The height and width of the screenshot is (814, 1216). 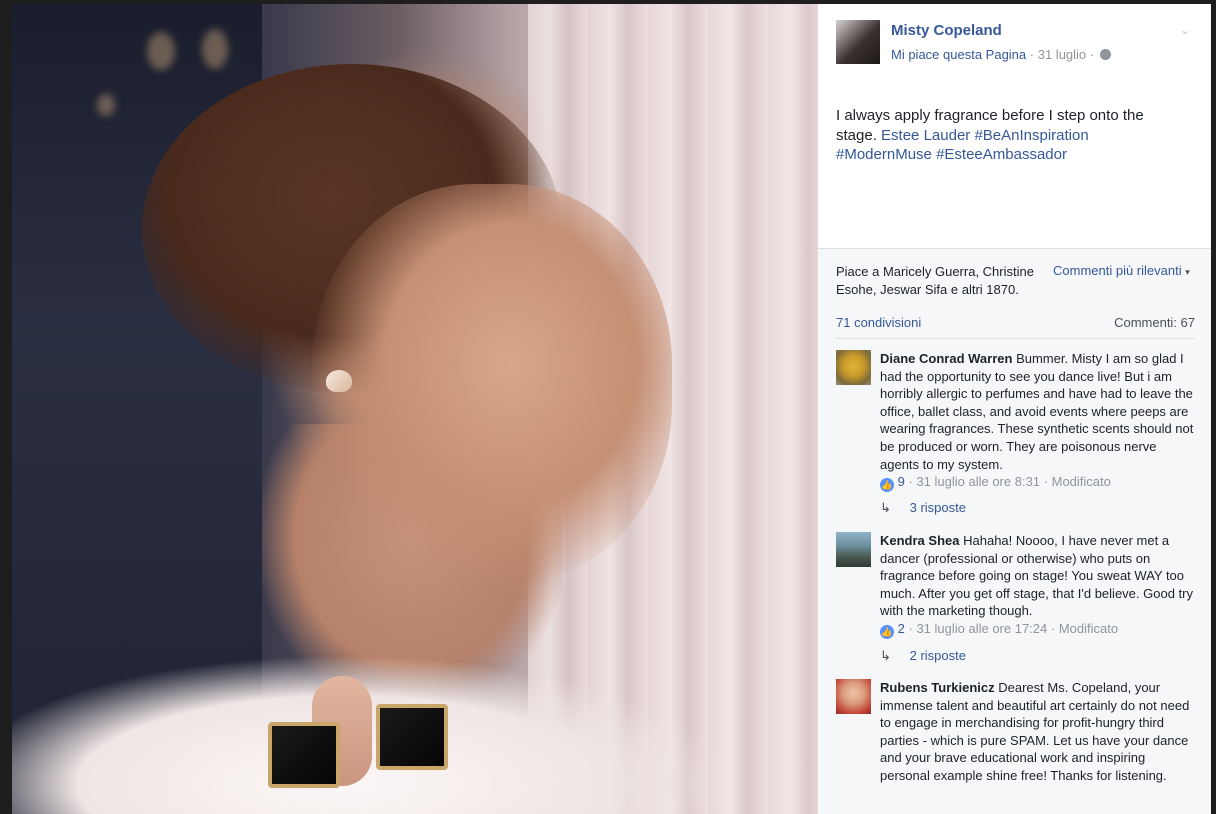 I want to click on comment-time: 31 luglio alle ore 8:31, so click(x=978, y=481).